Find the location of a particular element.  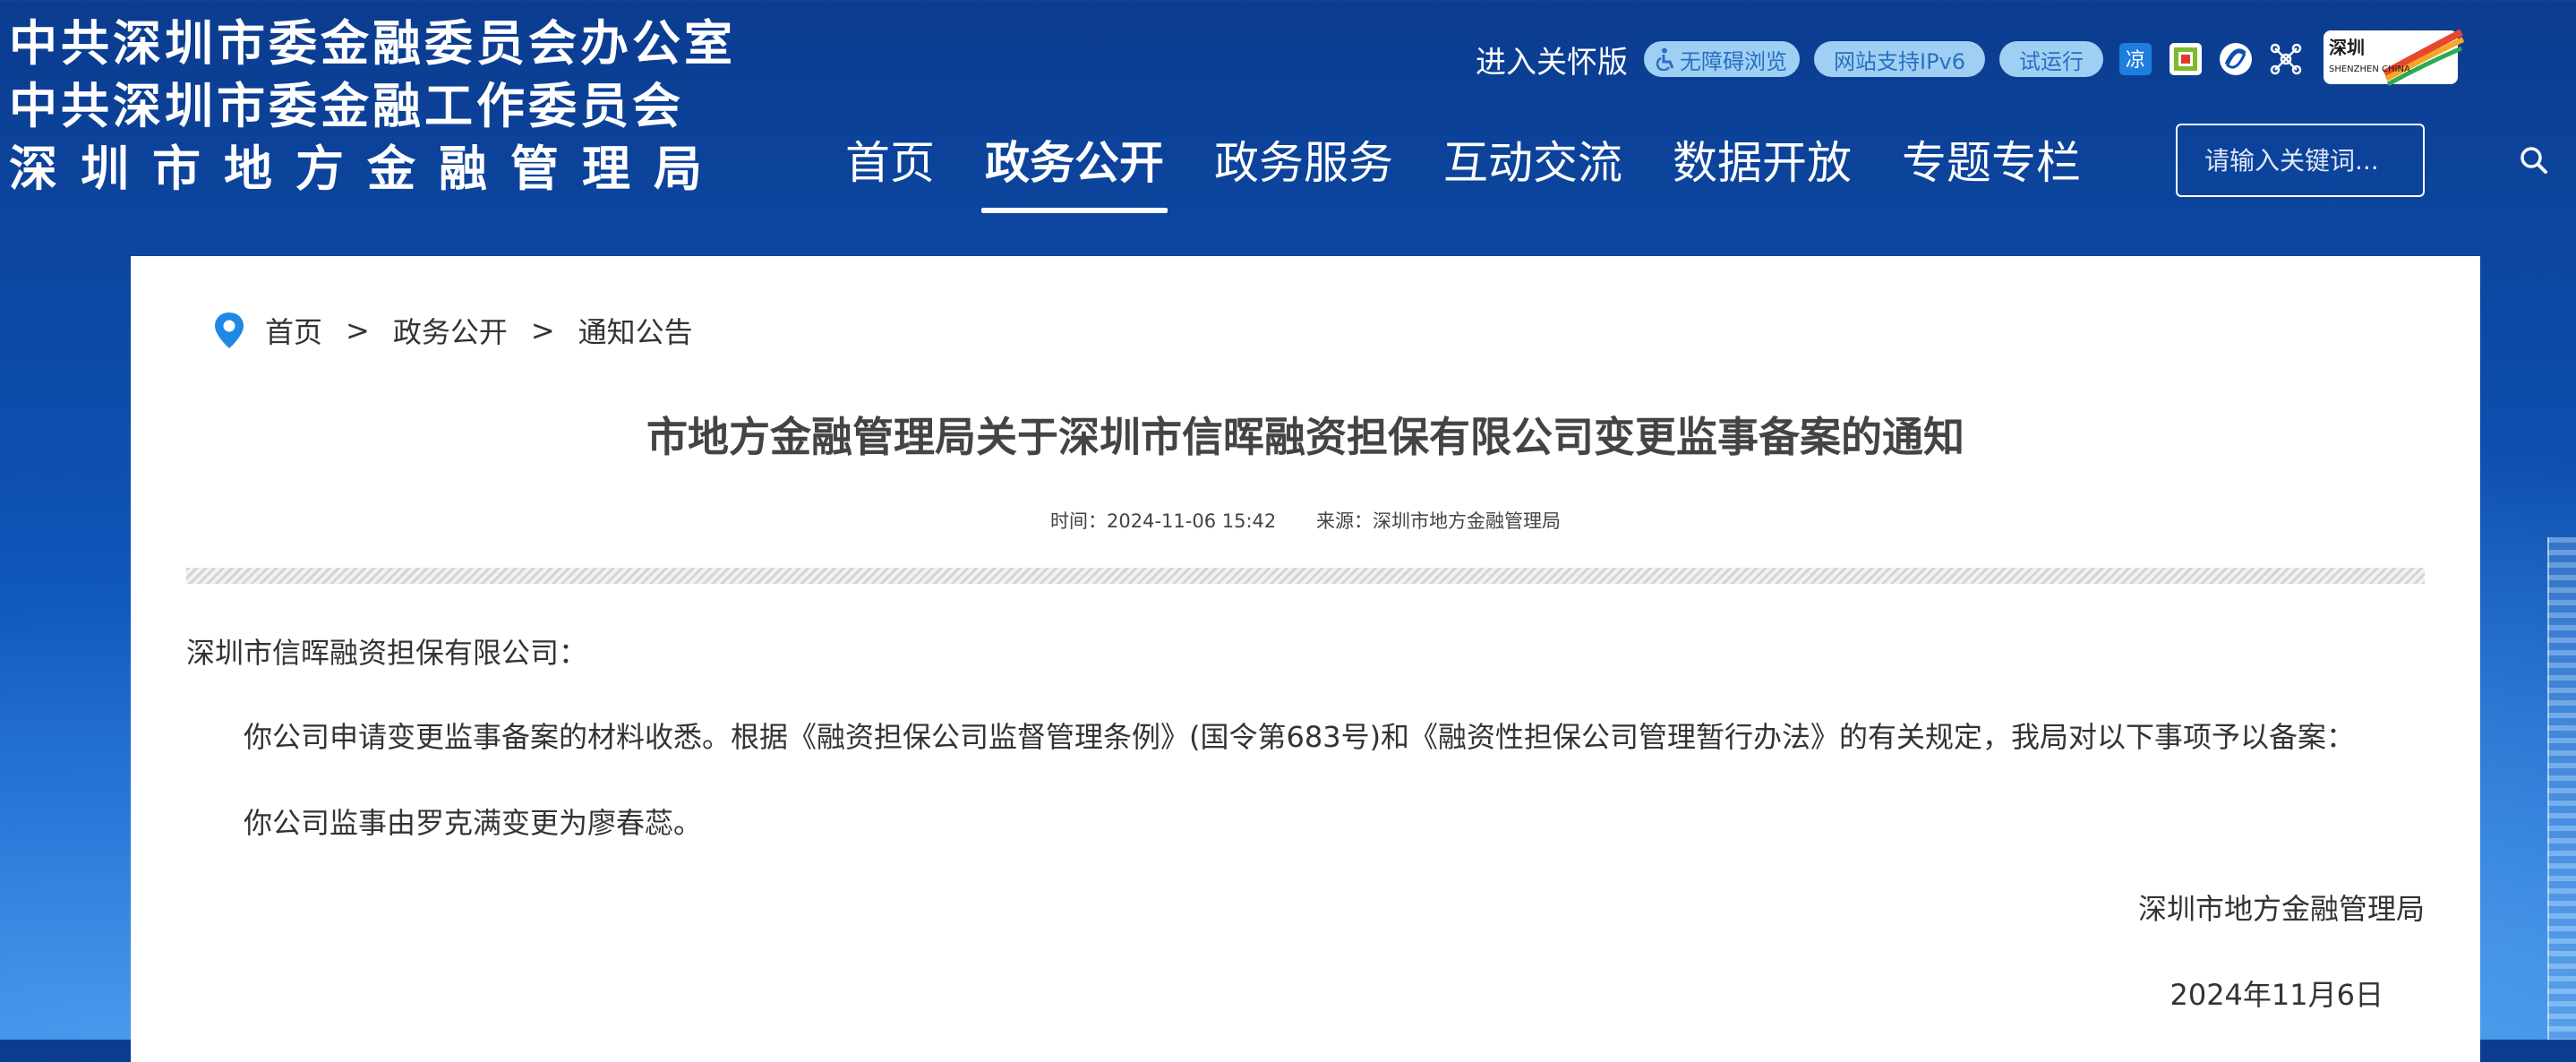

site-title: 中共深圳市委金融委员会办公室 中共深圳市委金融工作委员会 深圳市地方金融管理局 is located at coordinates (372, 107).